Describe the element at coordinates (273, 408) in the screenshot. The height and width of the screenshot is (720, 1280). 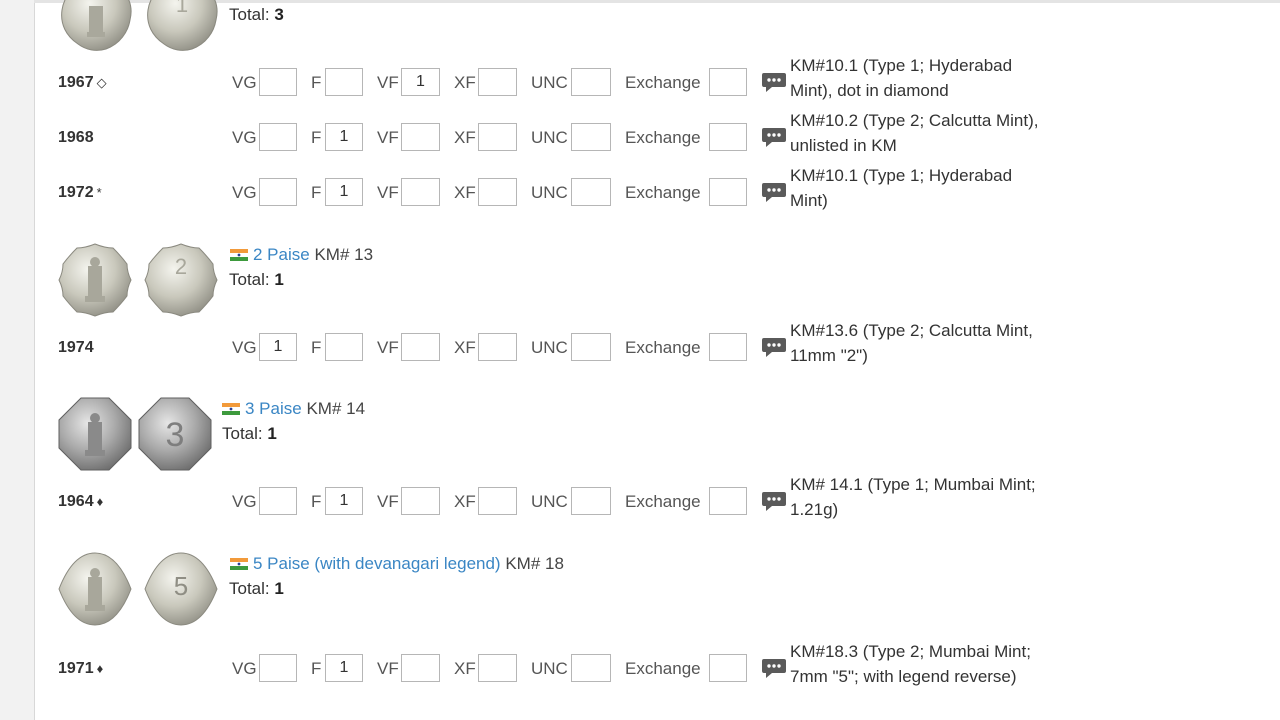
I see `coin-name-link: 3 Paise` at that location.